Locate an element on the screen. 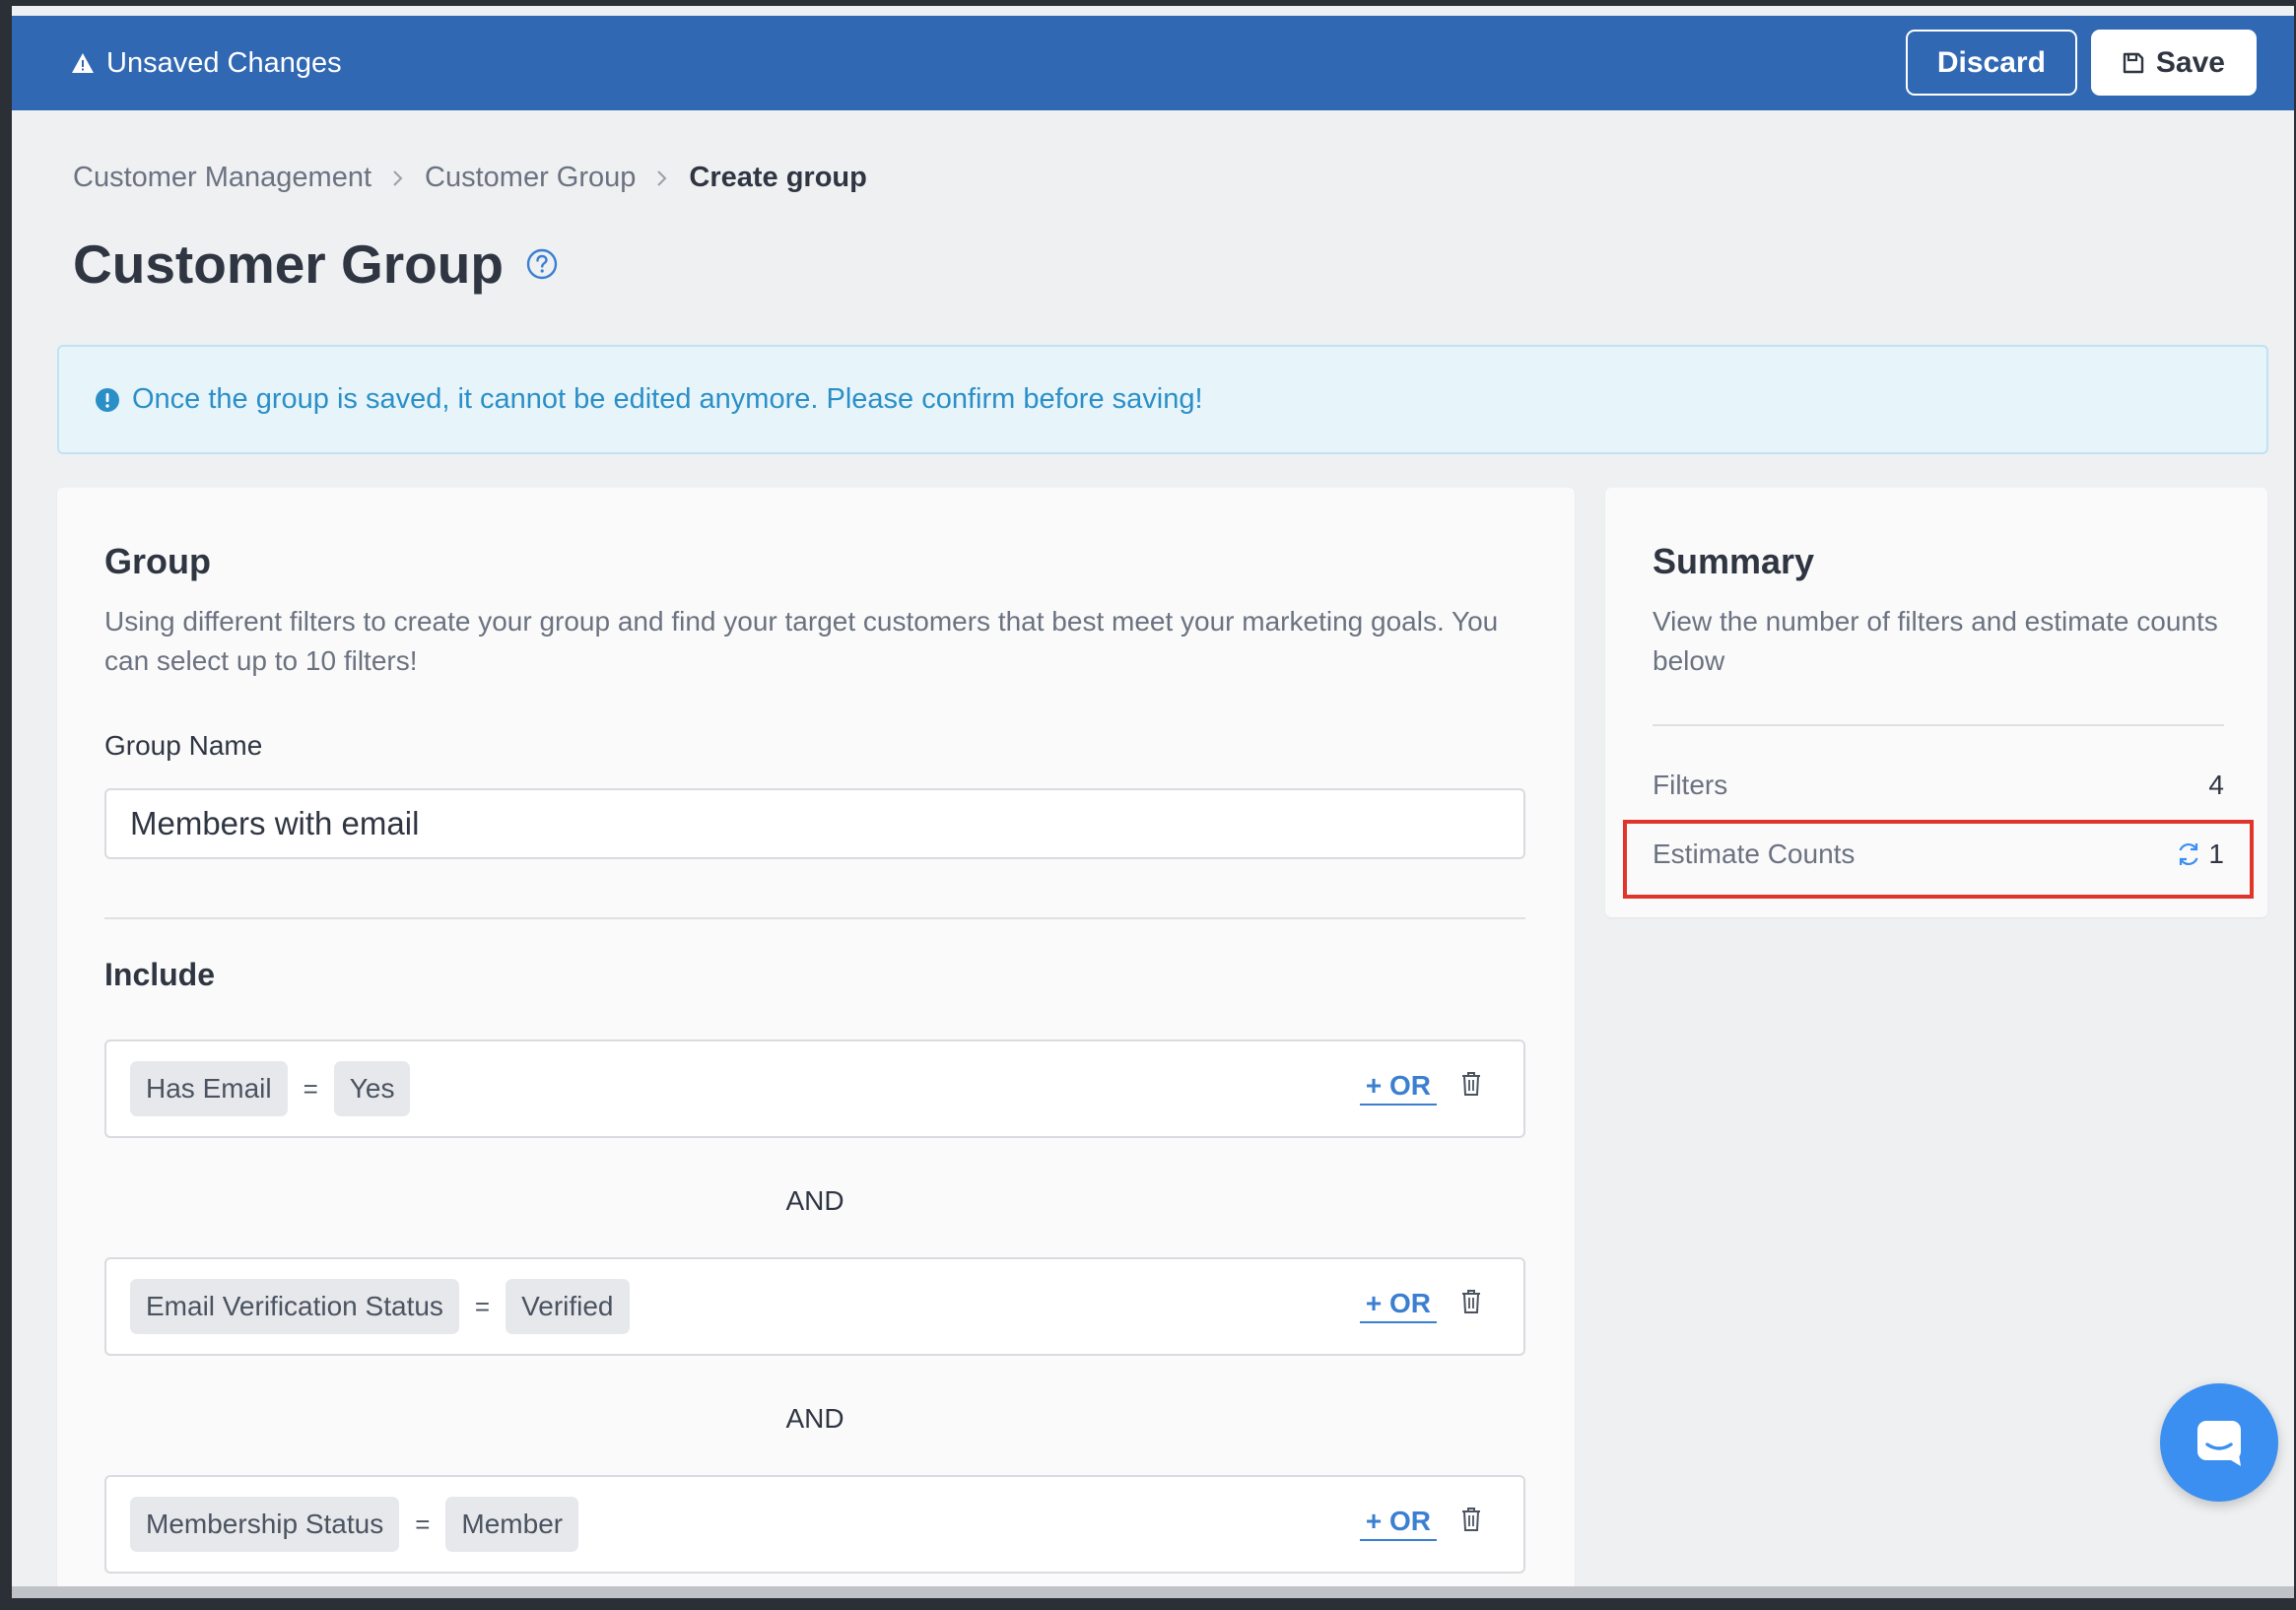 The image size is (2296, 1610). unsaved-changes-bar: Unsaved Changes Discard Save is located at coordinates (1153, 63).